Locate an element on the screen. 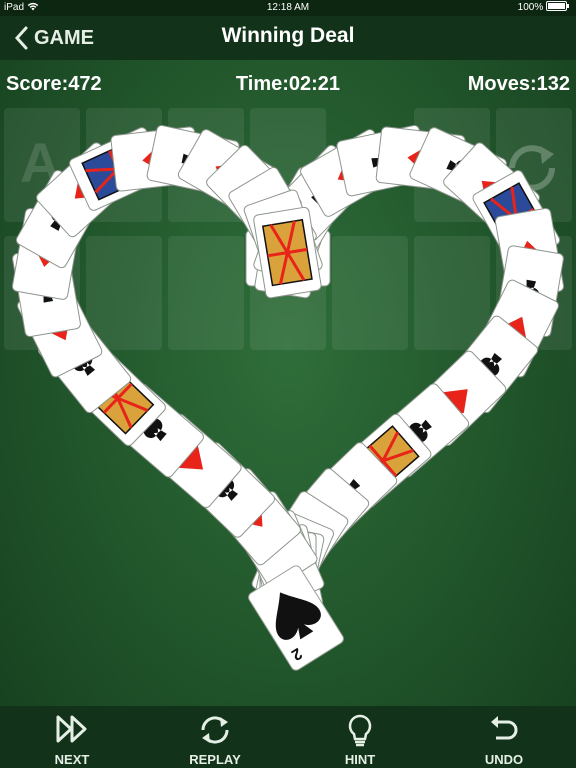 The width and height of the screenshot is (576, 768). undo-label: UNDO is located at coordinates (504, 759).